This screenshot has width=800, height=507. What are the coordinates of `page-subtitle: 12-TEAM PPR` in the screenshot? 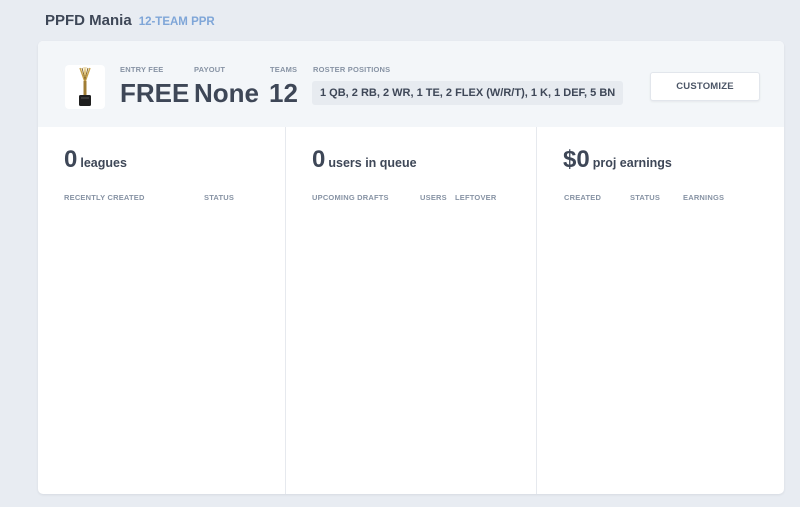 It's located at (176, 22).